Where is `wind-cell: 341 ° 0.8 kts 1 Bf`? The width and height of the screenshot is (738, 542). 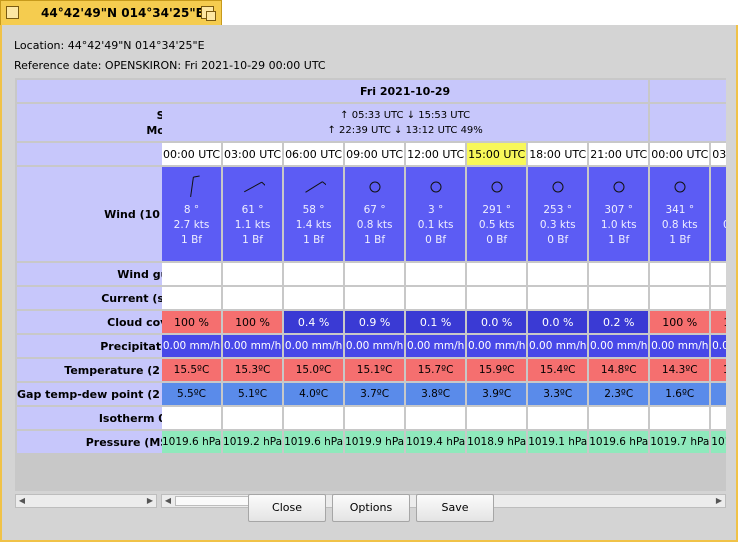 wind-cell: 341 ° 0.8 kts 1 Bf is located at coordinates (680, 214).